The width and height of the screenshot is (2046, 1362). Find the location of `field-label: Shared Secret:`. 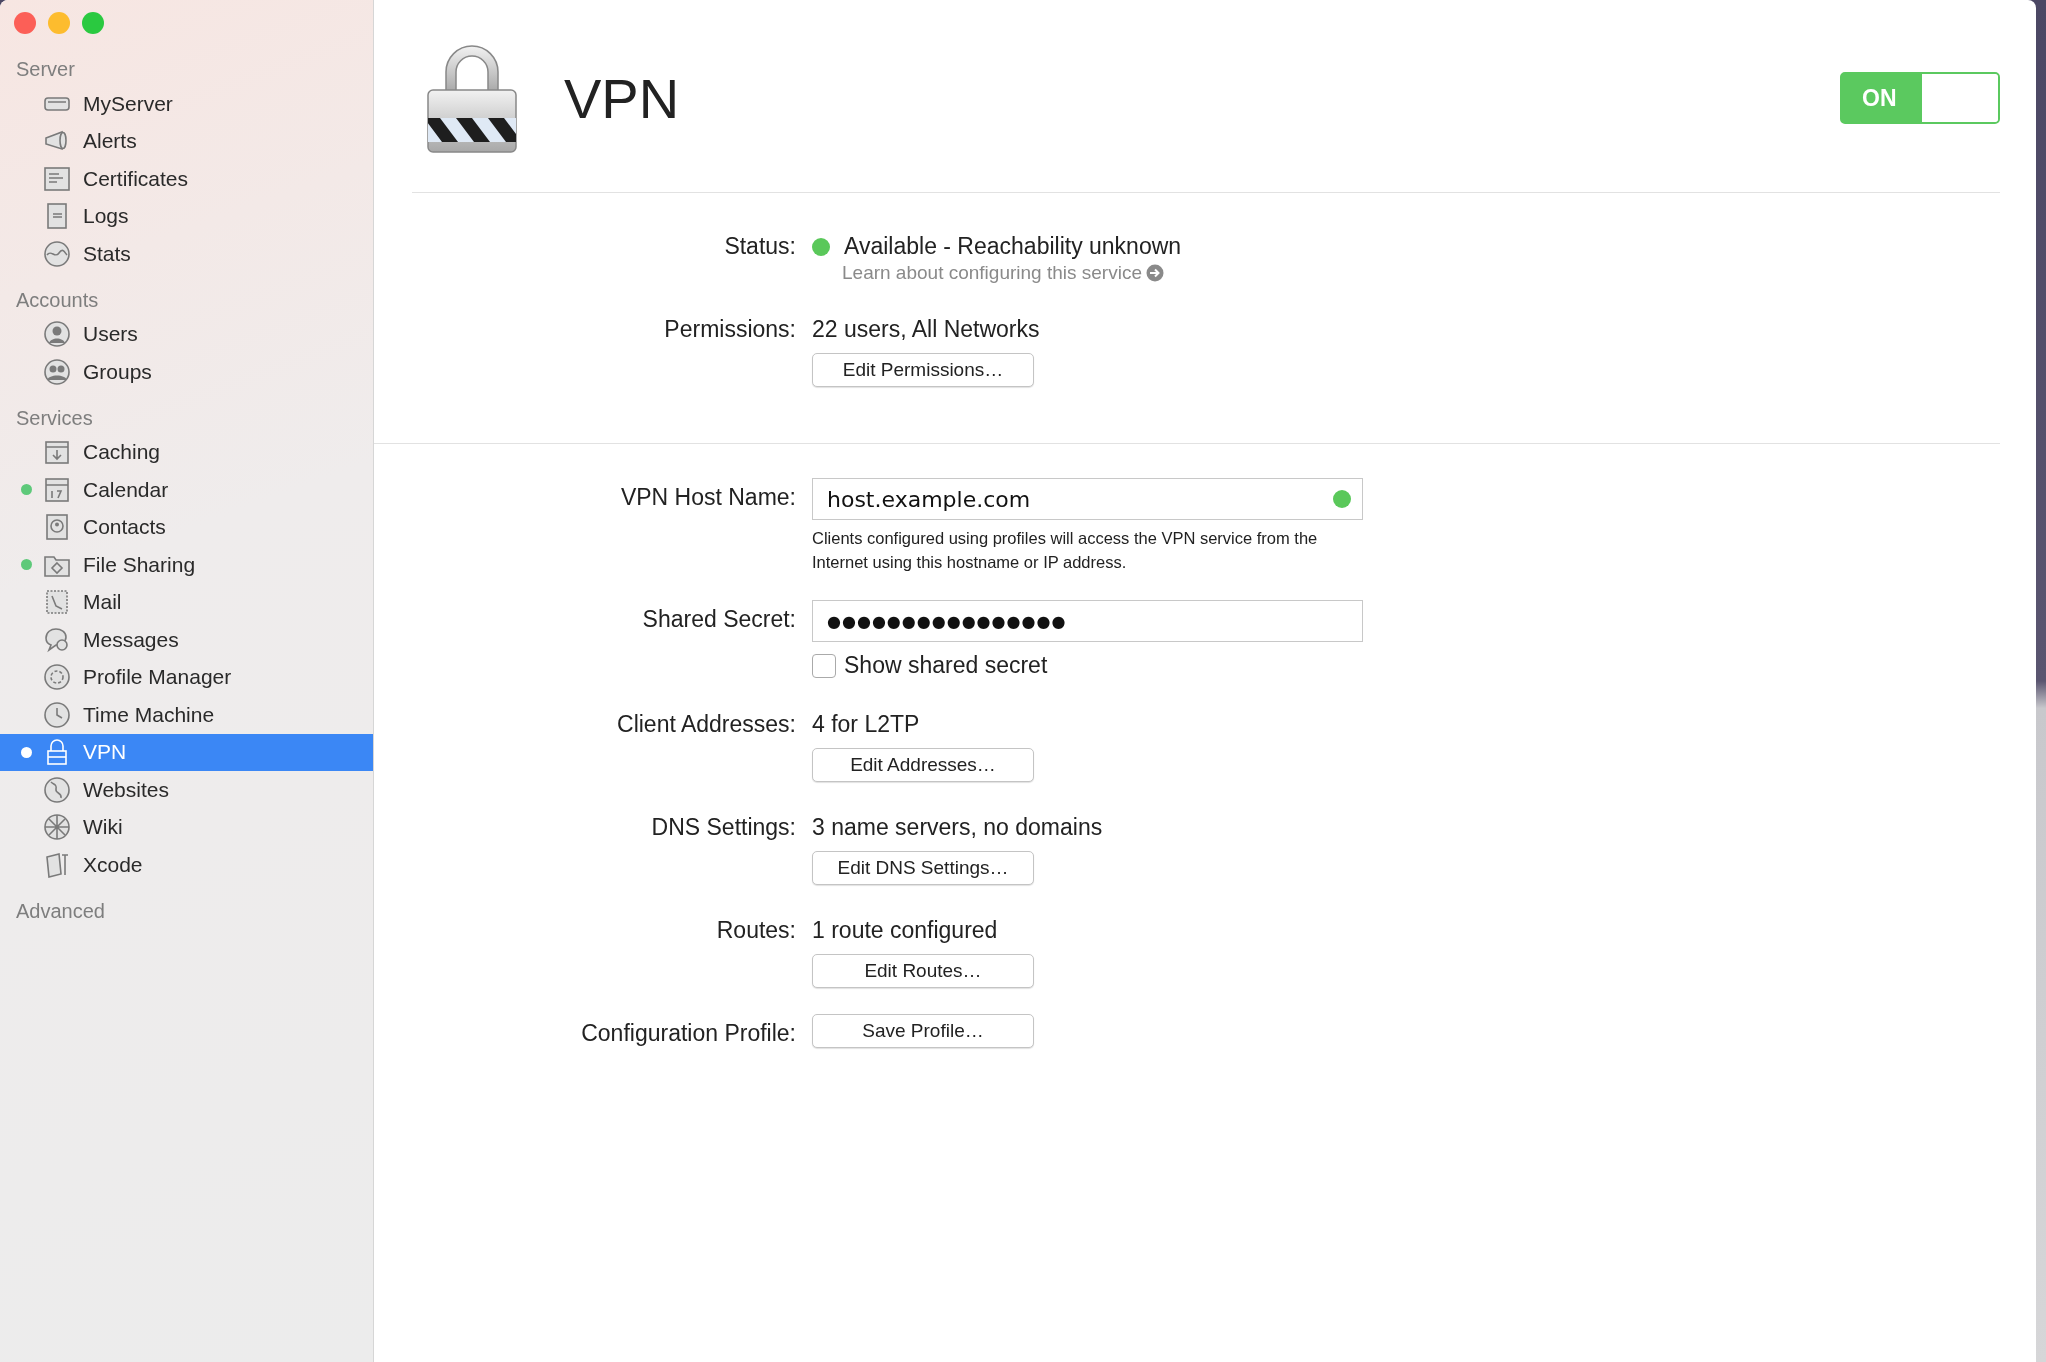

field-label: Shared Secret: is located at coordinates (718, 619).